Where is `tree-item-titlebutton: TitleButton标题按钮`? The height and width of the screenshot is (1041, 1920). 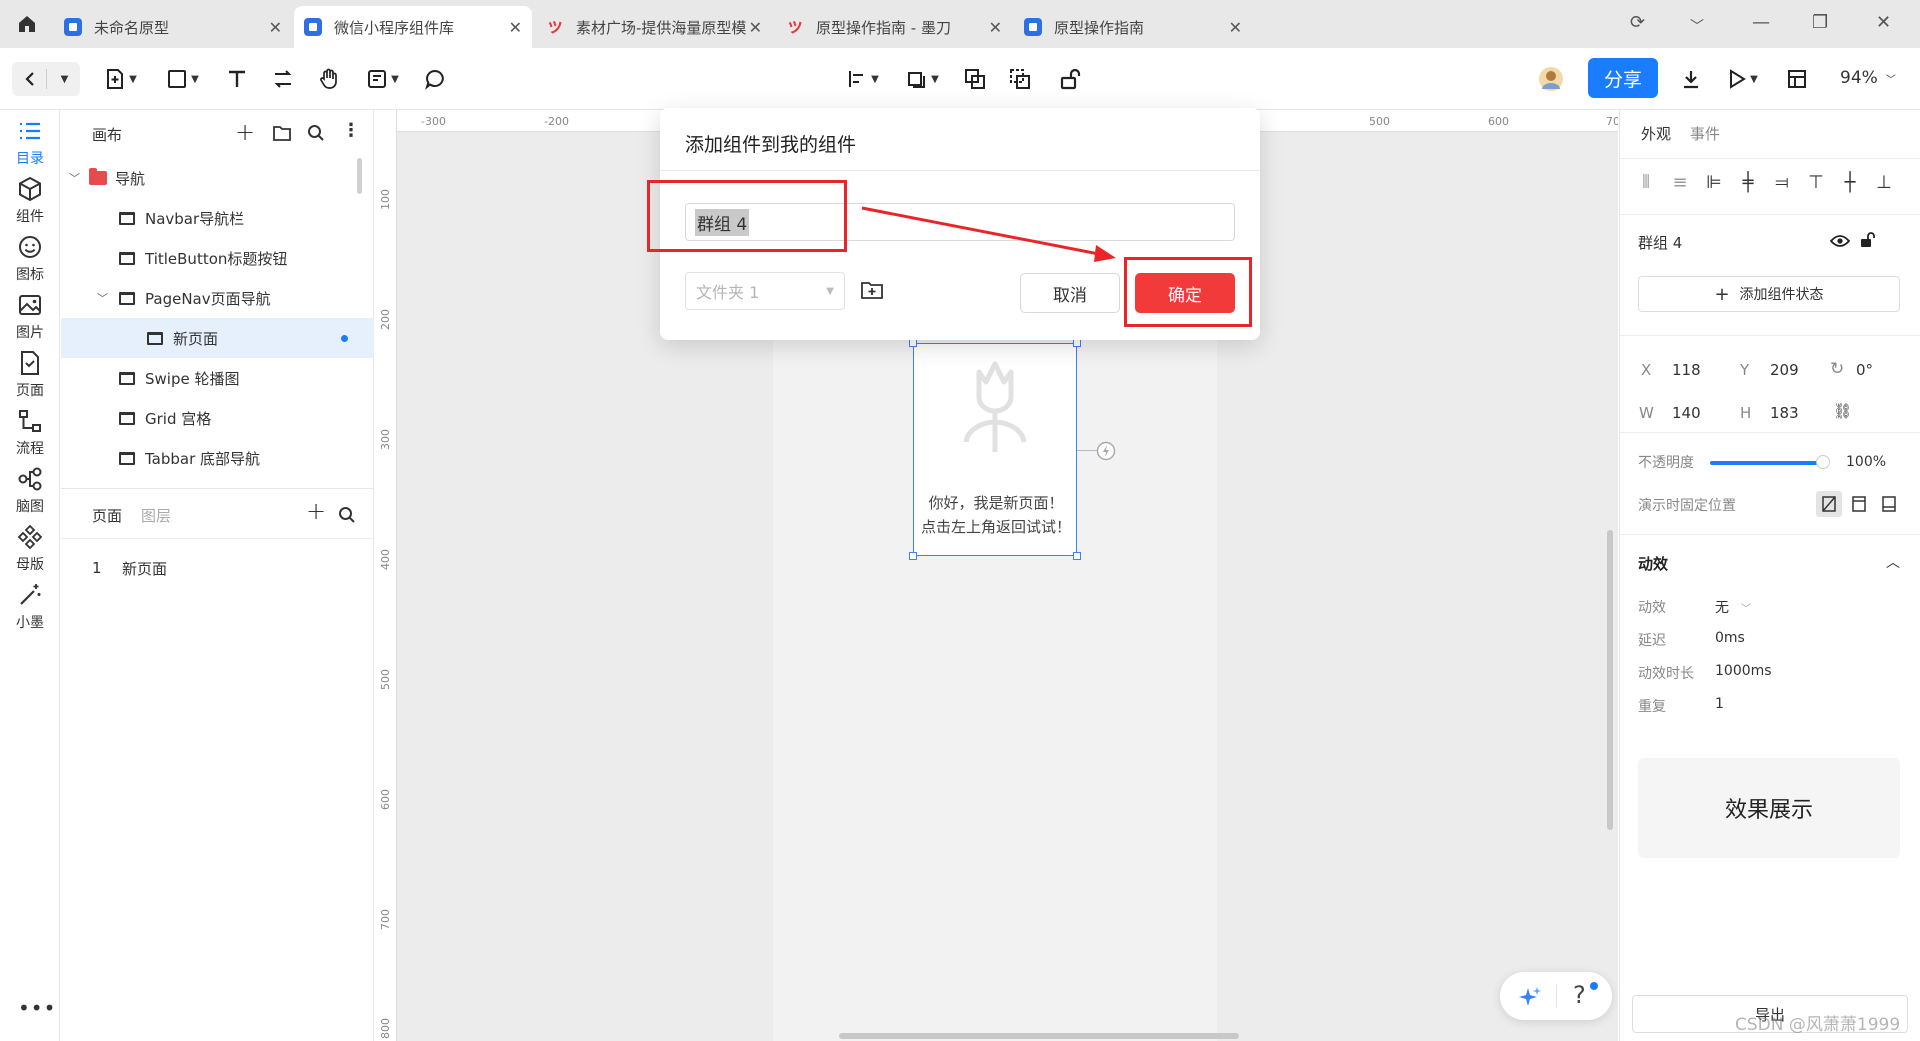 tree-item-titlebutton: TitleButton标题按钮 is located at coordinates (217, 258).